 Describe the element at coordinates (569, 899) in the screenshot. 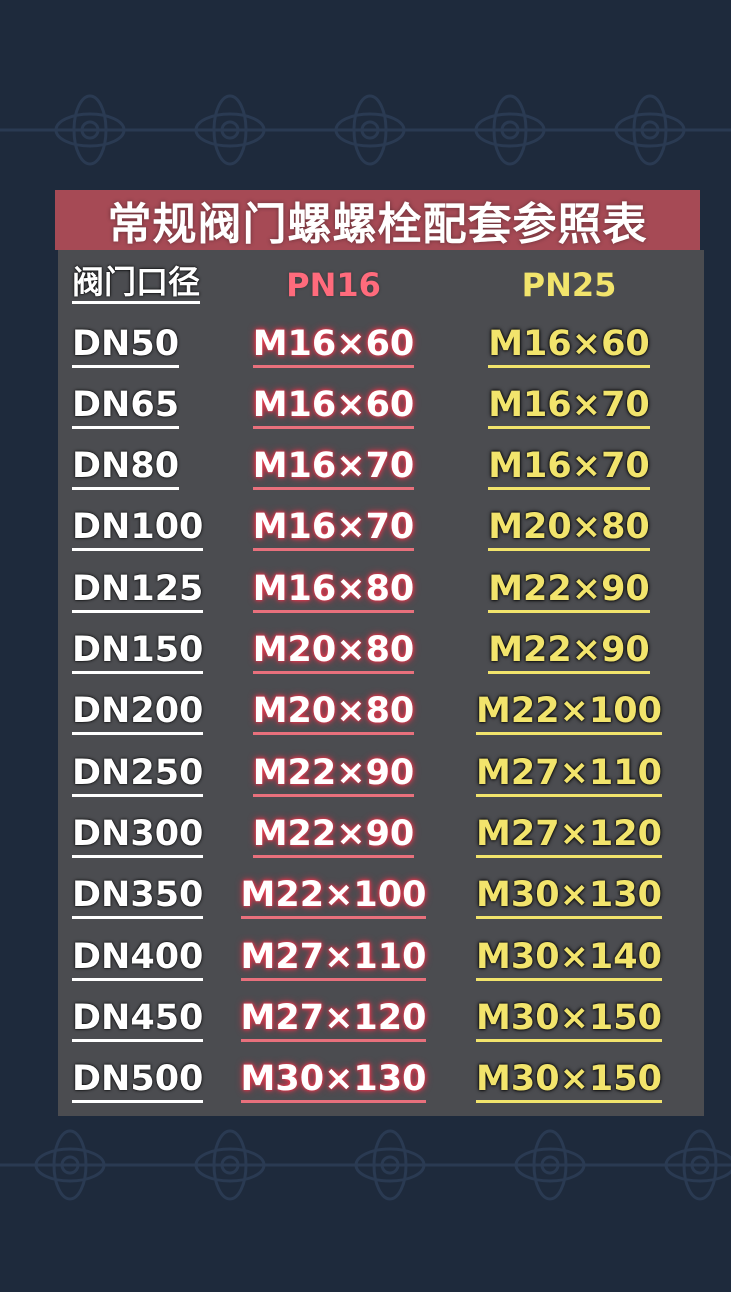

I see `pn25-bolt-cell: M30×130` at that location.